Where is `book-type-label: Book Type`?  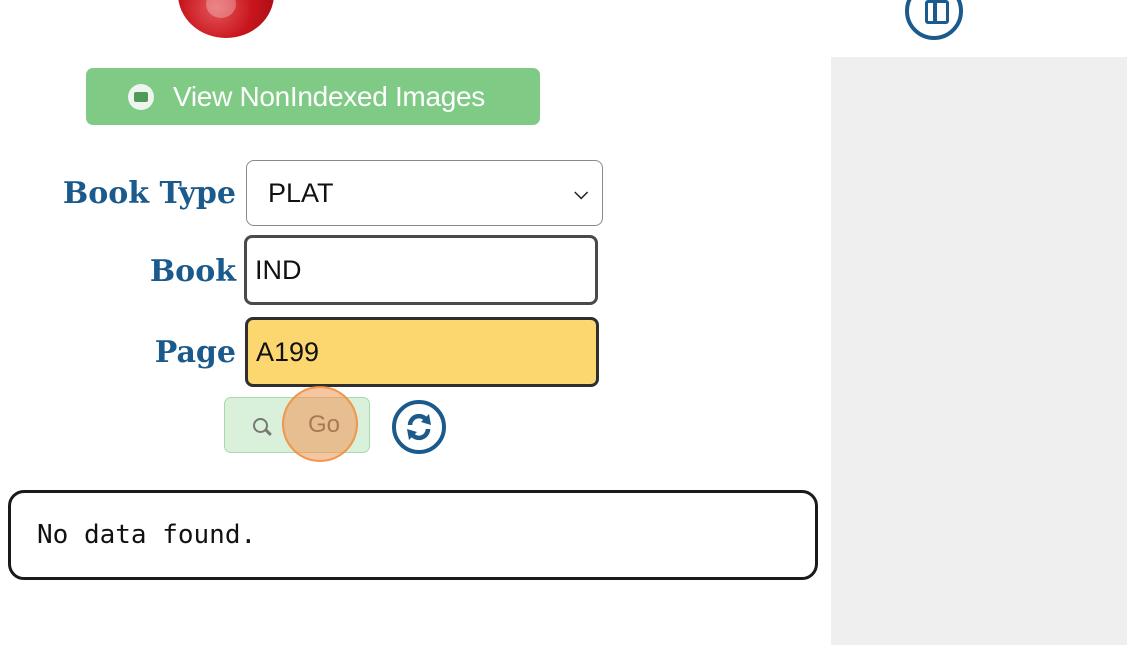 book-type-label: Book Type is located at coordinates (149, 193).